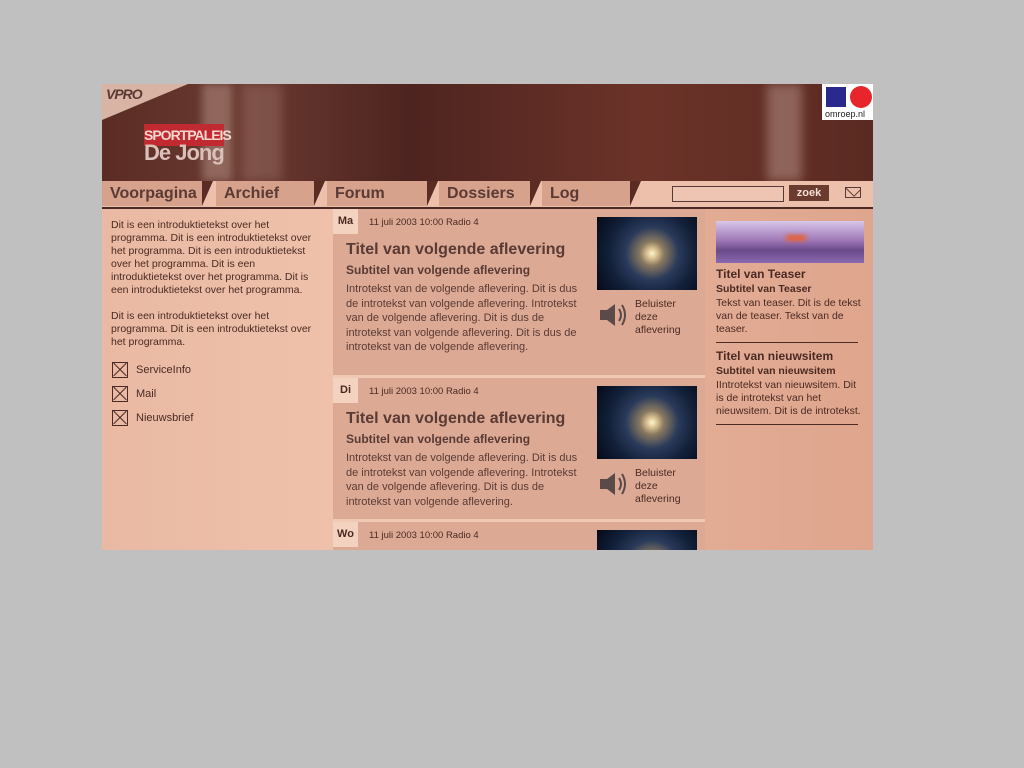 The image size is (1024, 768). Describe the element at coordinates (776, 371) in the screenshot. I see `news-subtitle: Subtitel van nieuwsitem` at that location.